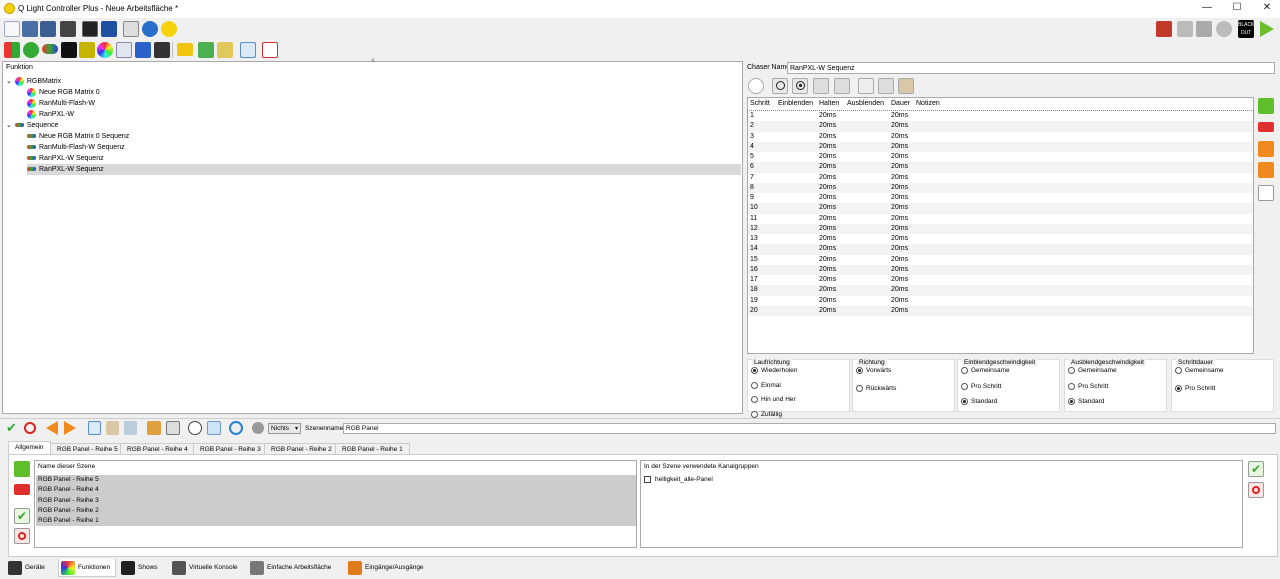 The image size is (1280, 579). I want to click on audio-icon, so click(143, 50).